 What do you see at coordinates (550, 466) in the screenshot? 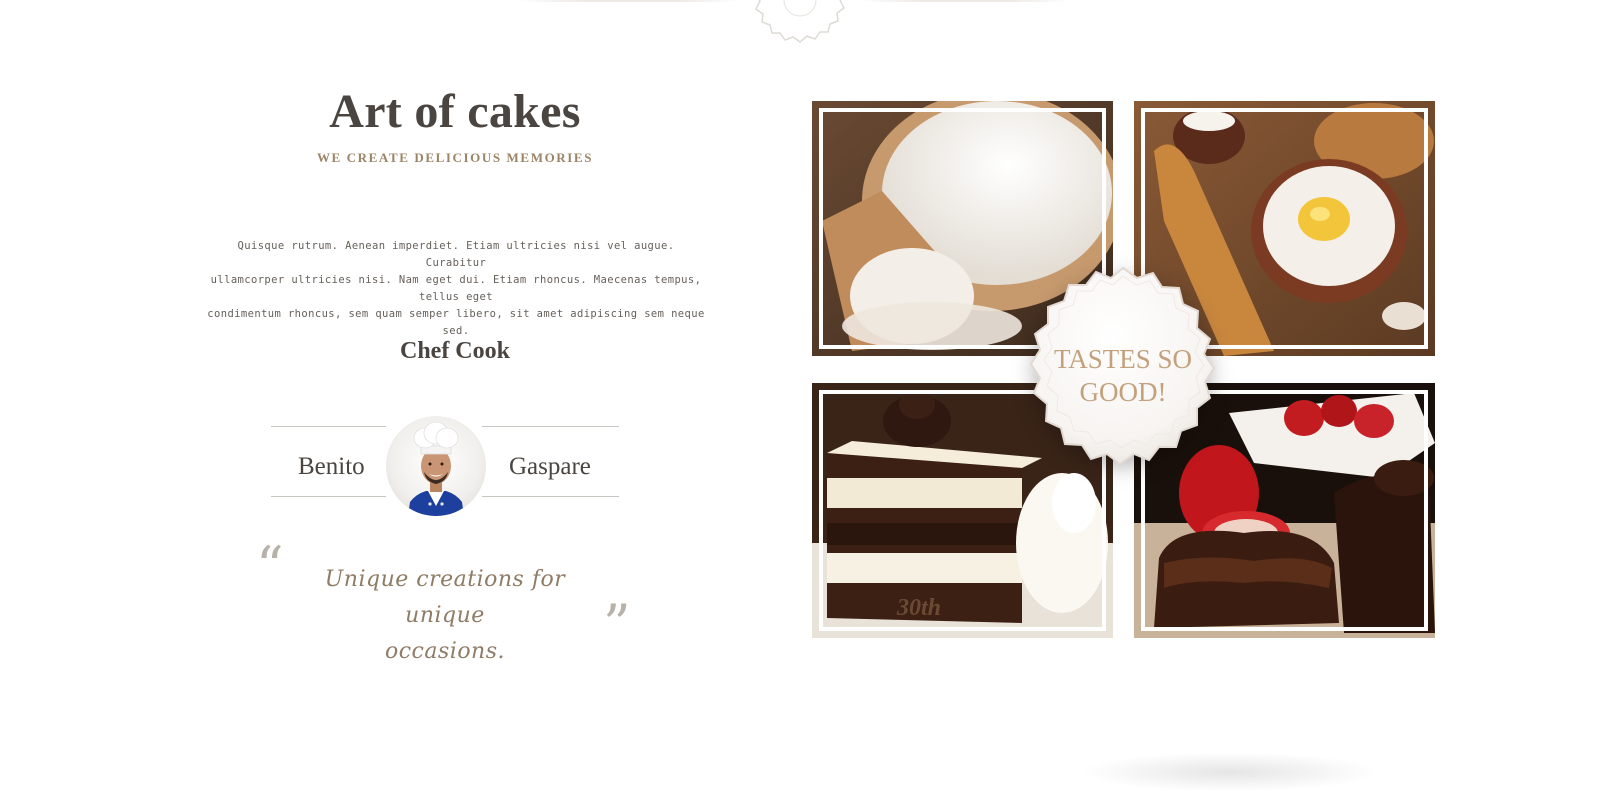
I see `chef-last-name: Gaspare` at bounding box center [550, 466].